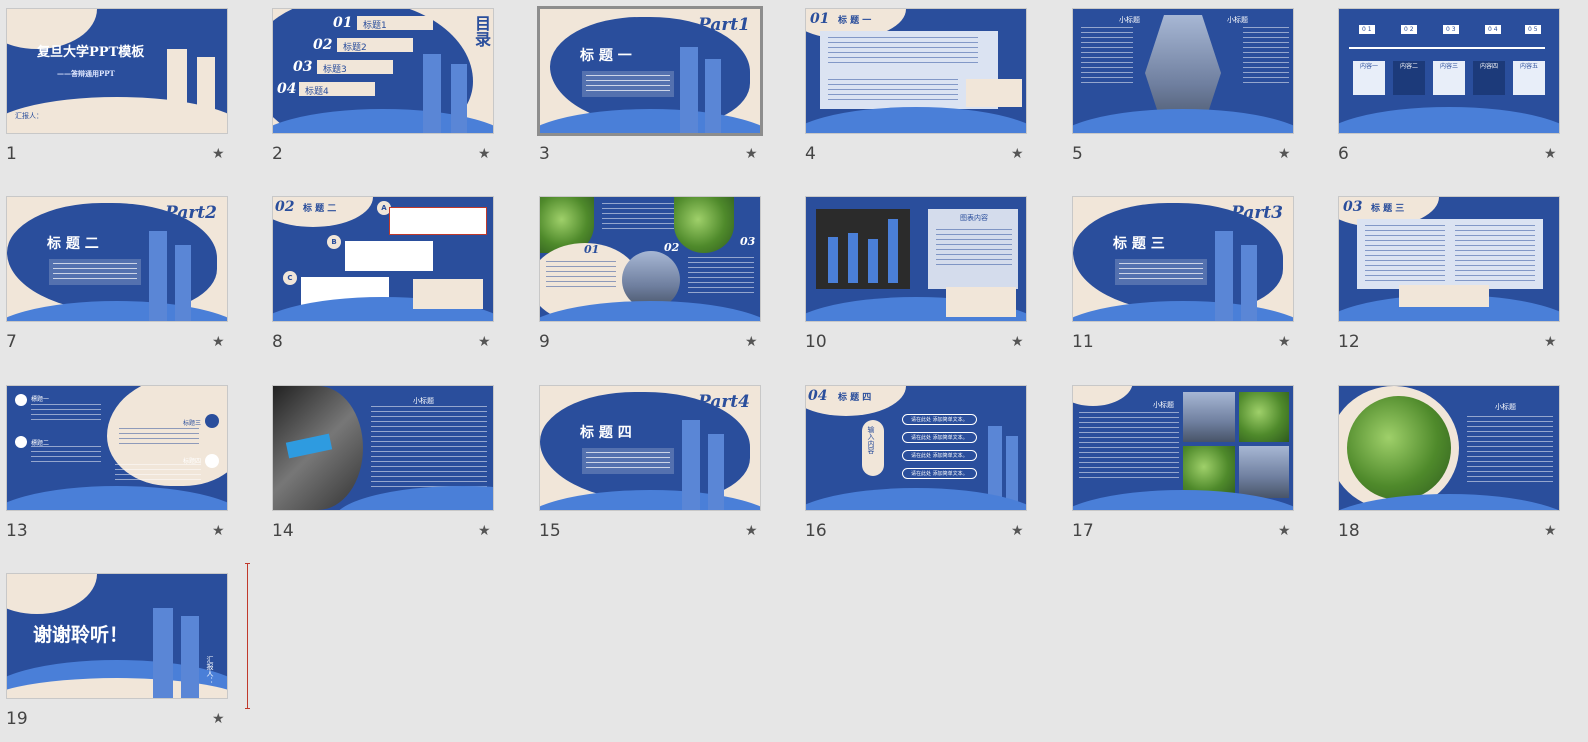  What do you see at coordinates (1237, 20) in the screenshot?
I see `label-right: 小标题` at bounding box center [1237, 20].